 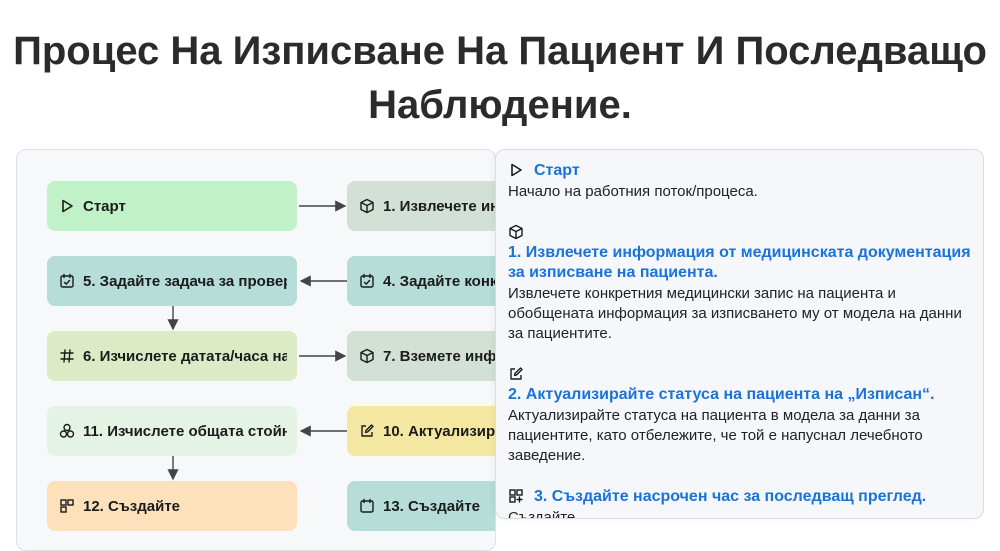 What do you see at coordinates (439, 281) in the screenshot?
I see `node-4-label: 4. Задайте конкретна дата` at bounding box center [439, 281].